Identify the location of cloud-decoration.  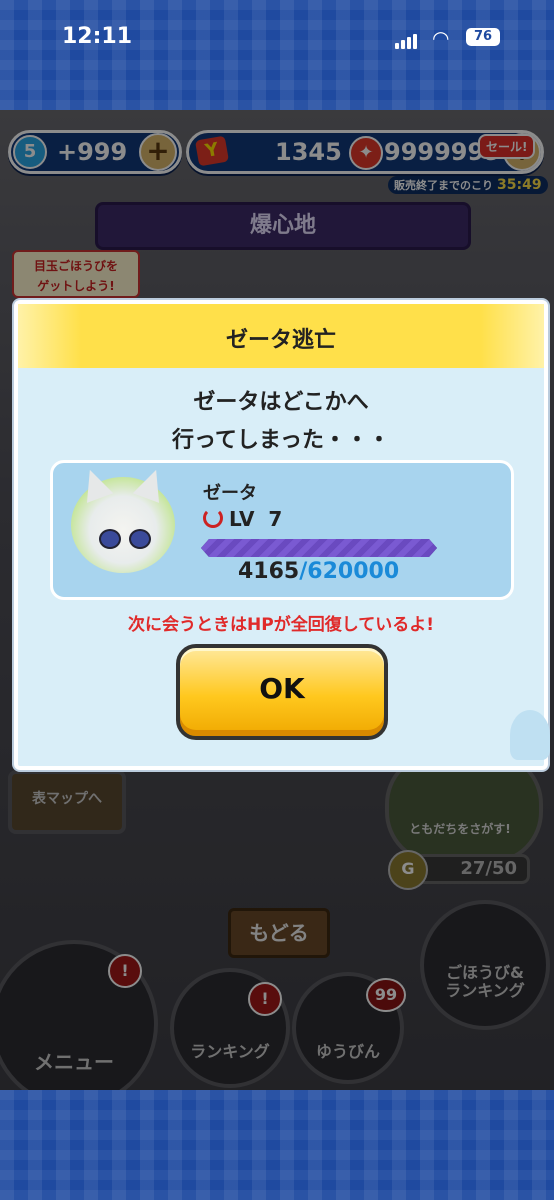
(530, 735).